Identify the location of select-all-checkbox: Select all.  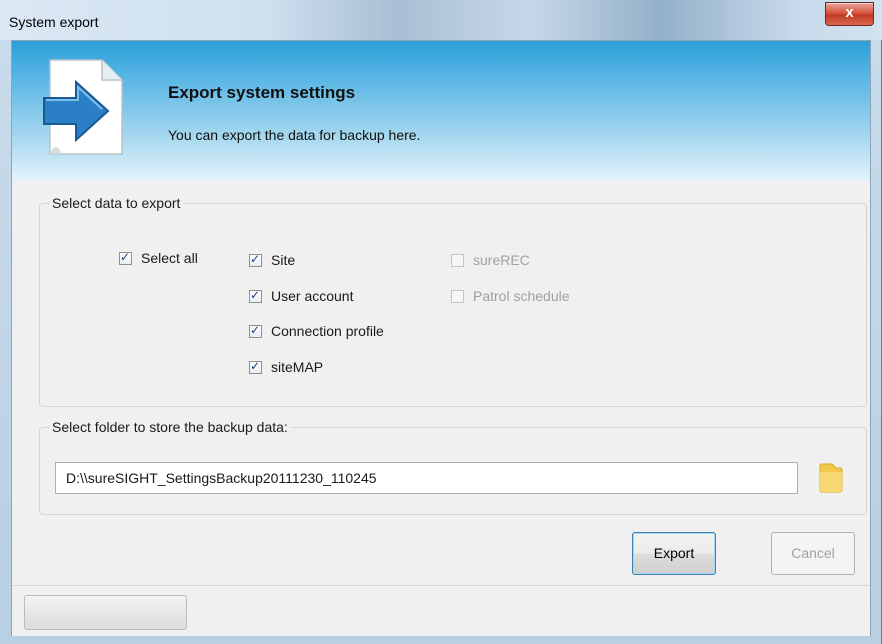
(158, 258).